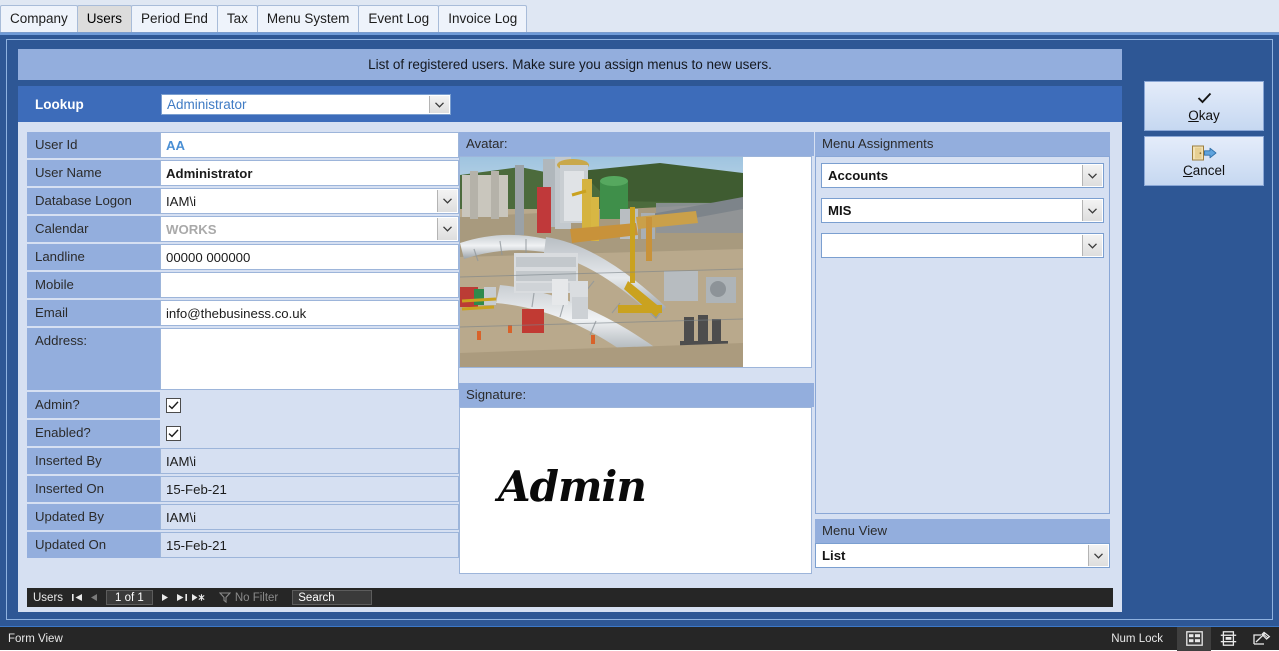  I want to click on form-row: Mobile, so click(243, 285).